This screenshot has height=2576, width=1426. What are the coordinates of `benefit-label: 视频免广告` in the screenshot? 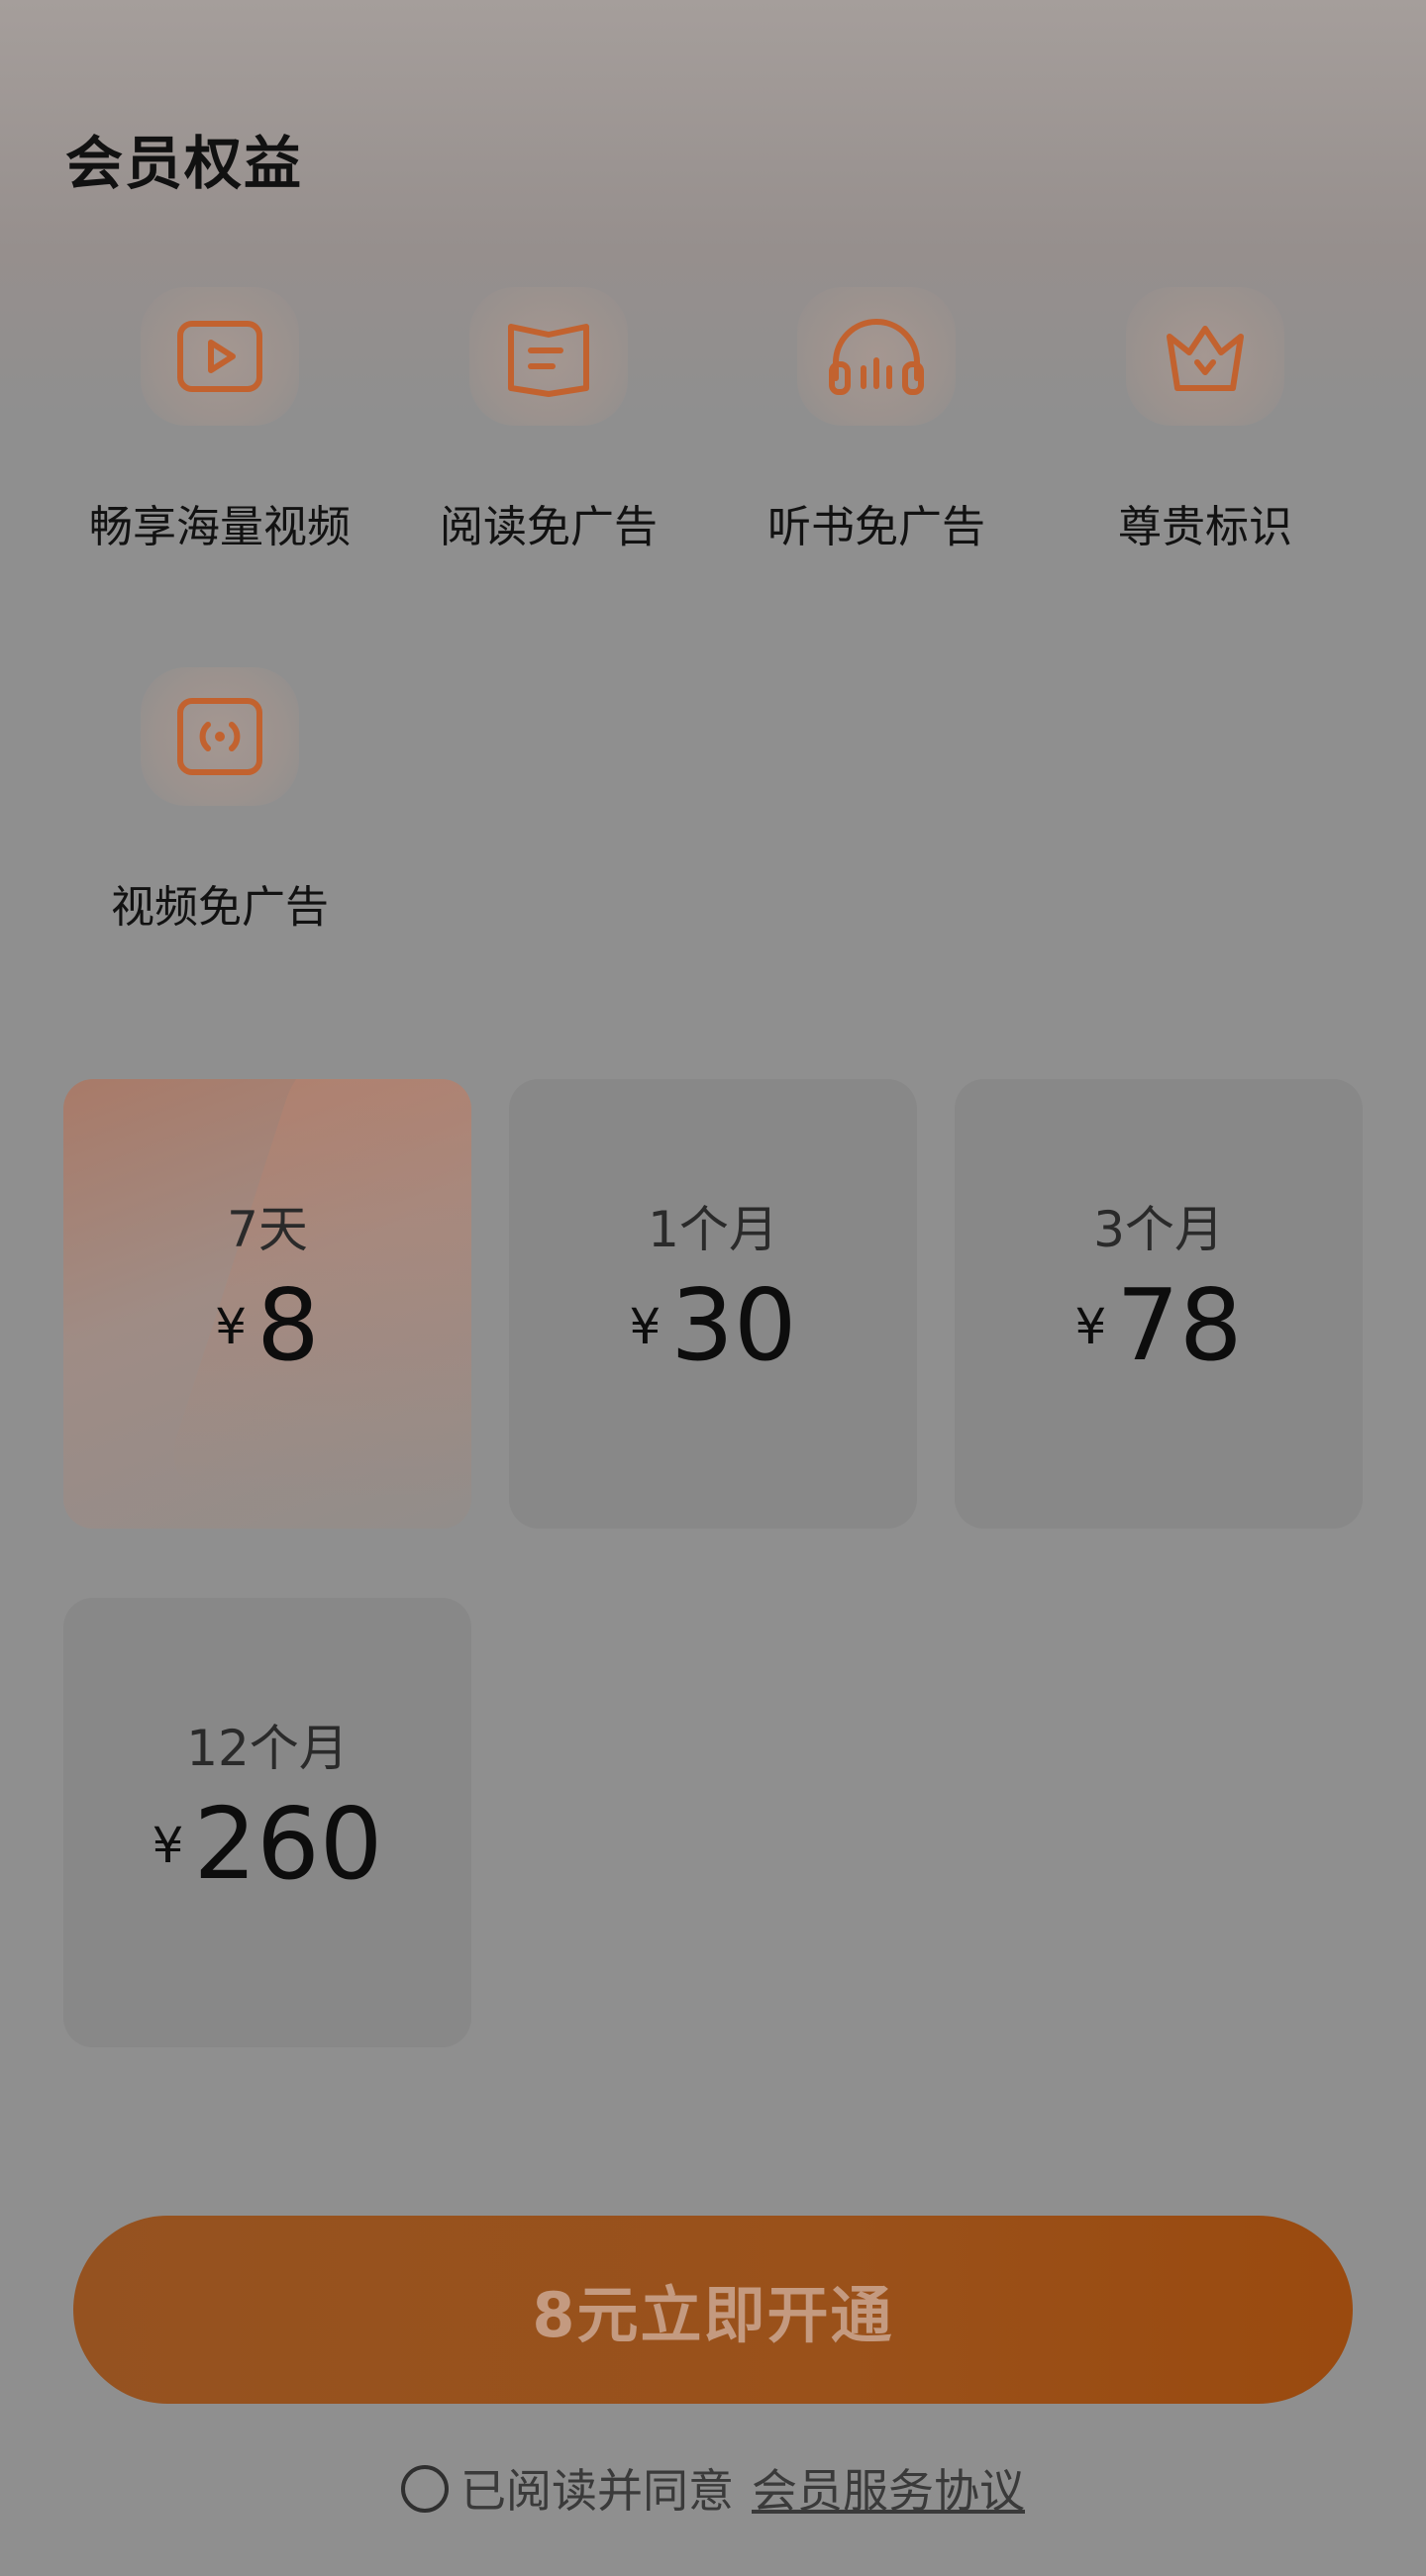 It's located at (220, 908).